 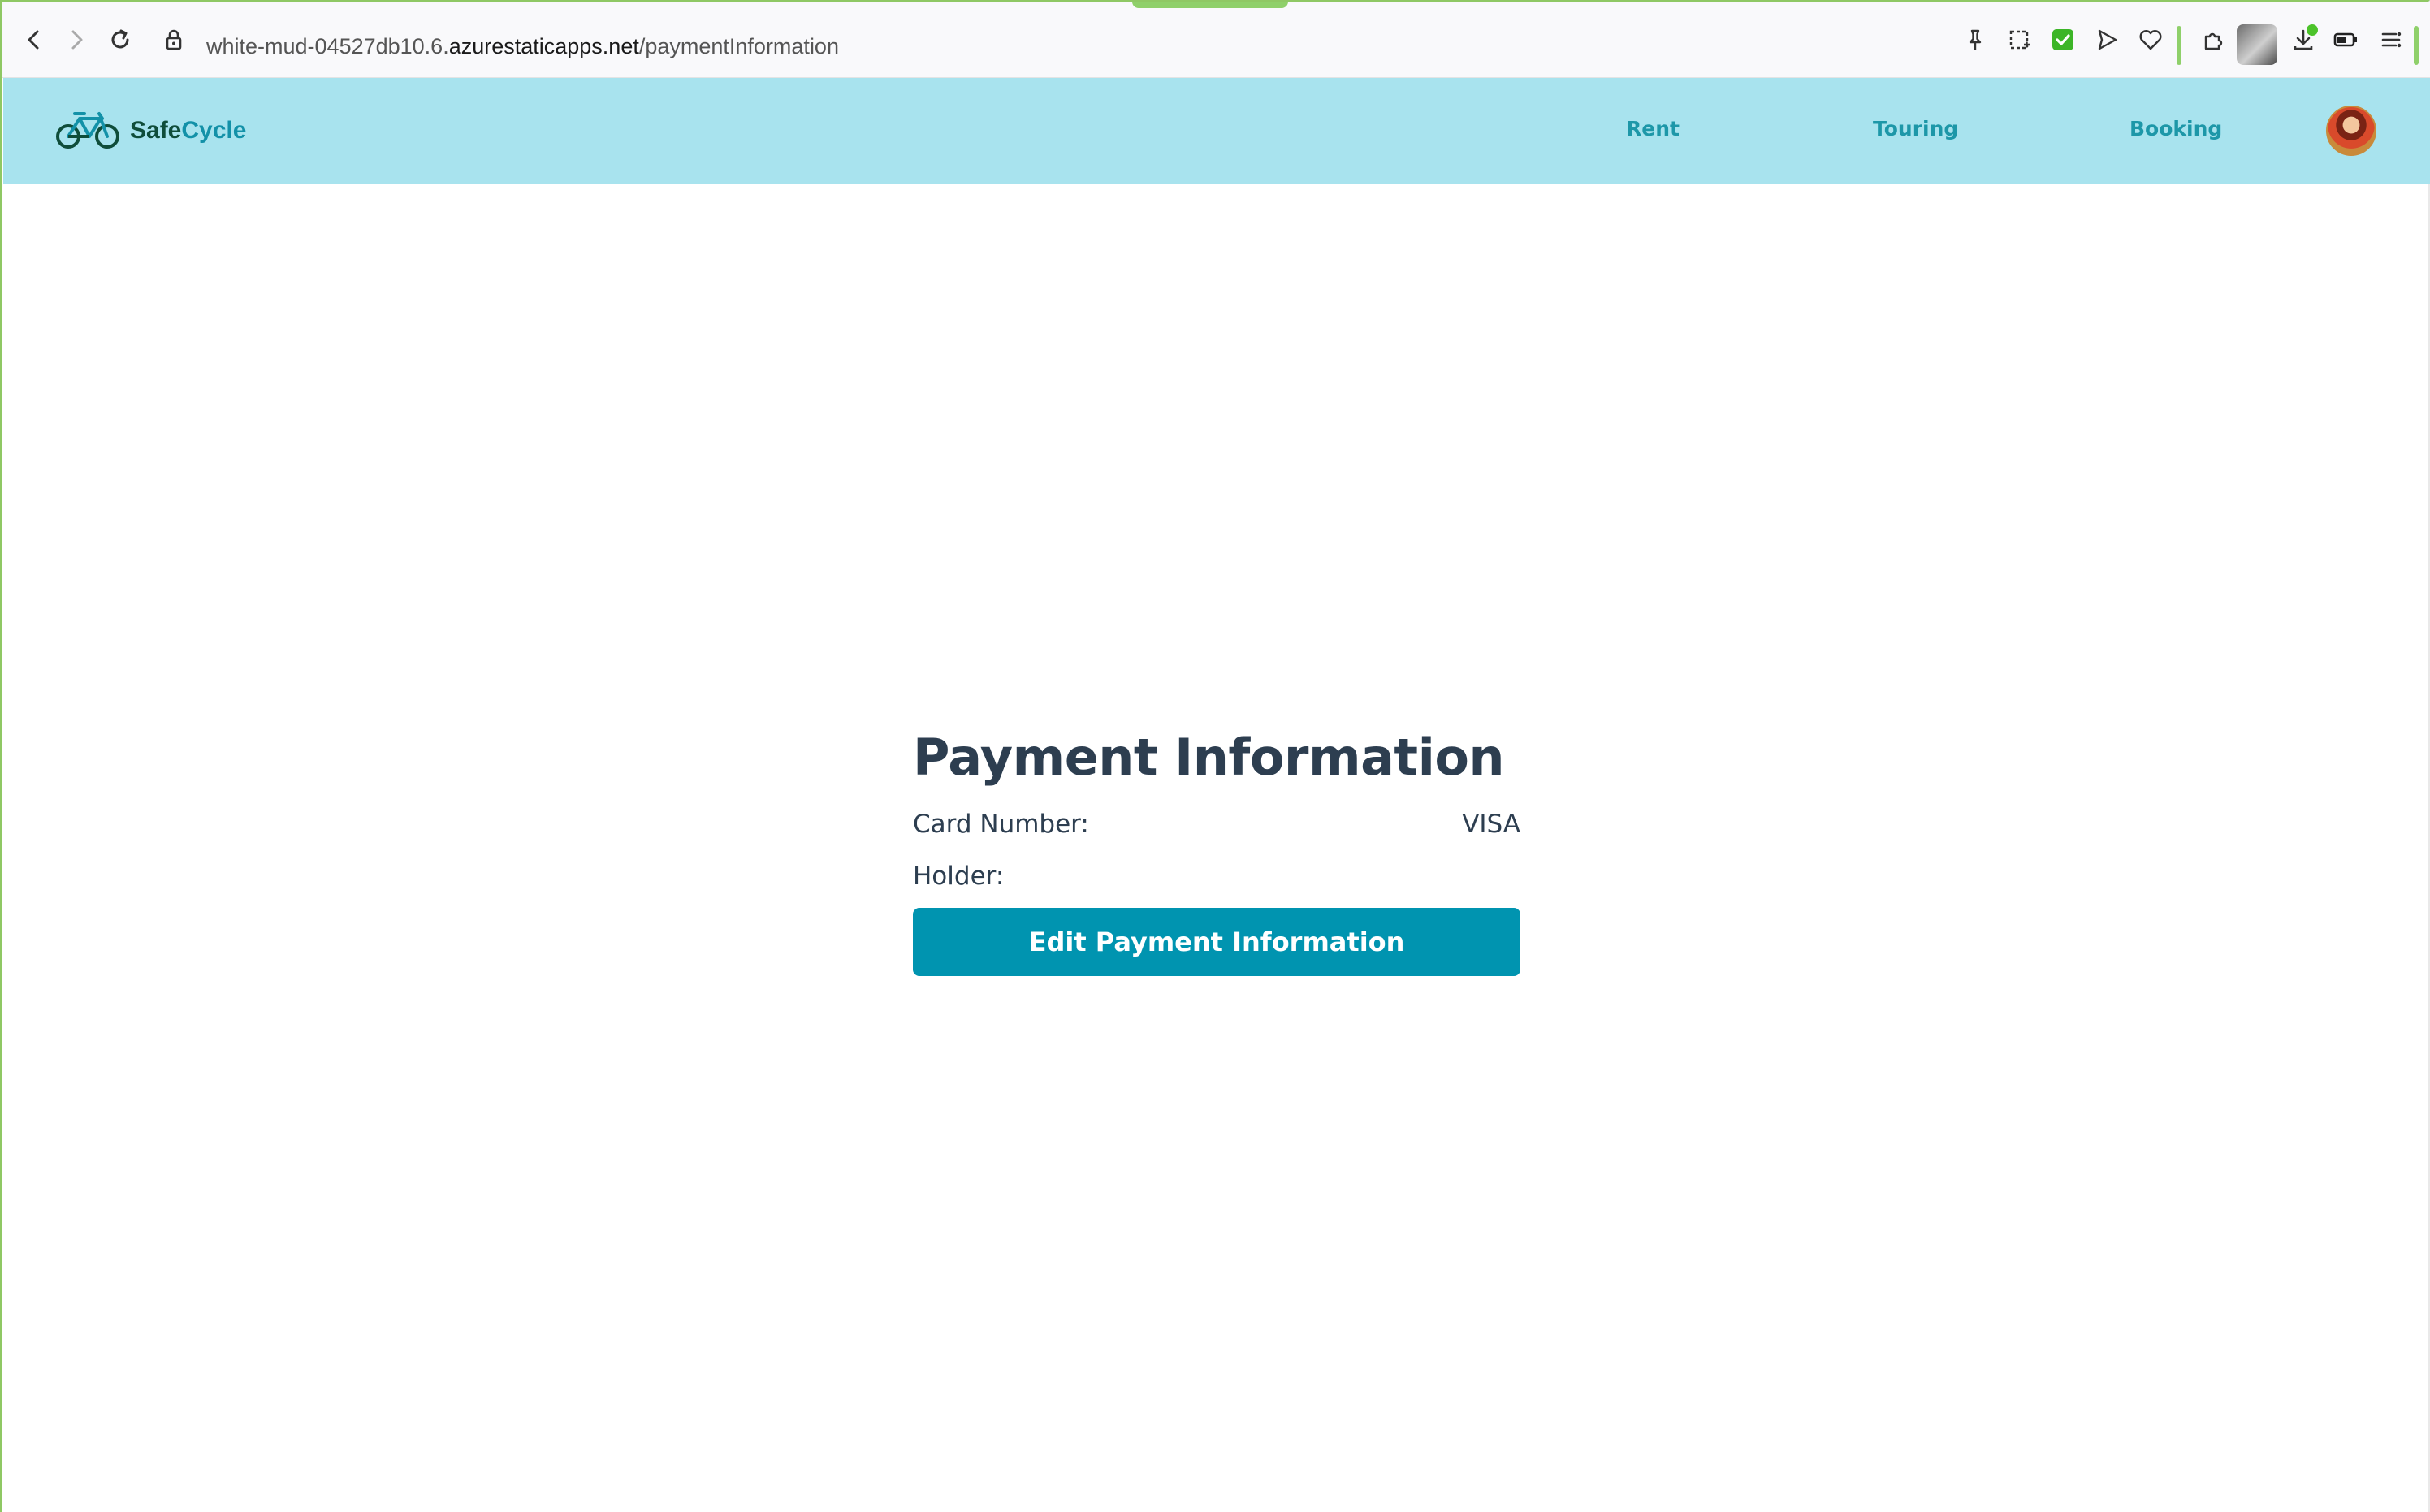 I want to click on card-number-value: VISA, so click(x=1491, y=824).